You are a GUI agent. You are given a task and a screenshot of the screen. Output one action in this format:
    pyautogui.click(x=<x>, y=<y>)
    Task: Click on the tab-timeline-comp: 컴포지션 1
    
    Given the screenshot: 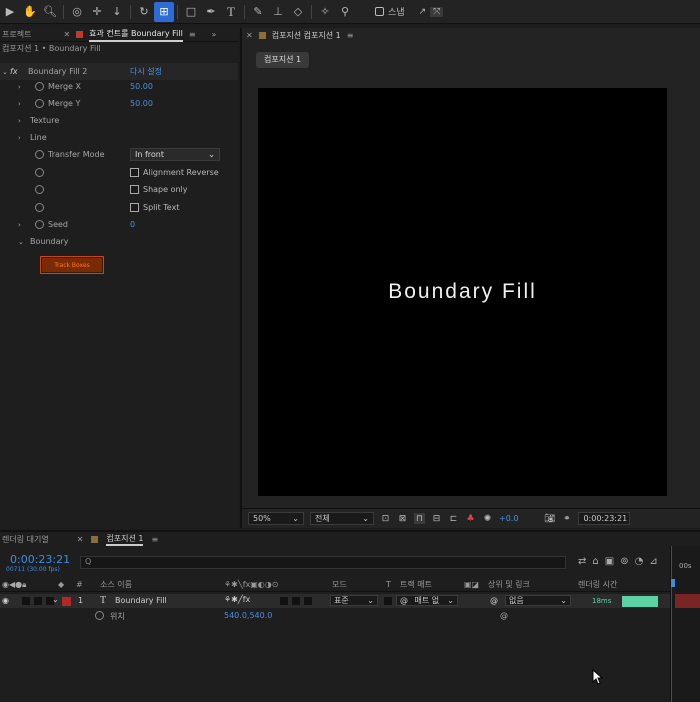 What is the action you would take?
    pyautogui.click(x=125, y=539)
    